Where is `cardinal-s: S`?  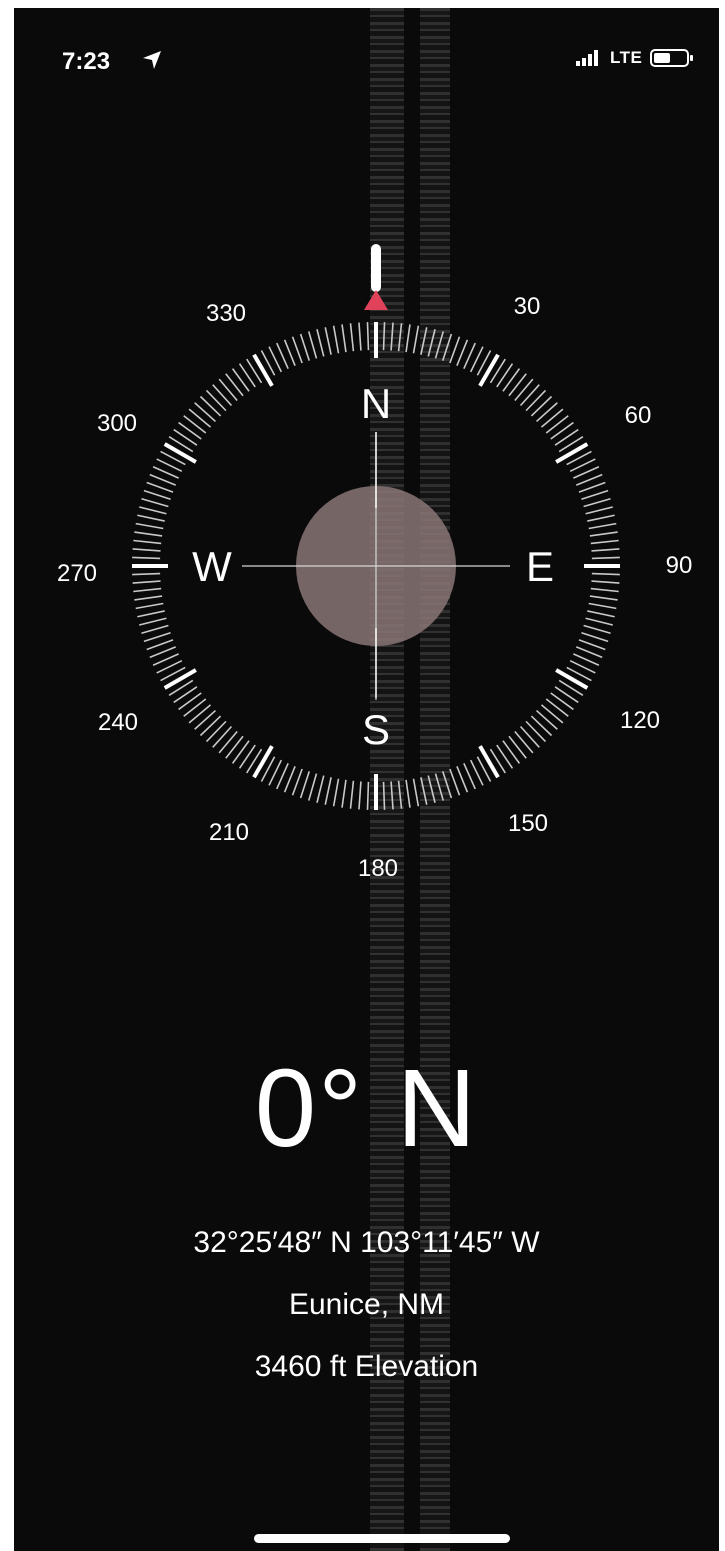
cardinal-s: S is located at coordinates (376, 729).